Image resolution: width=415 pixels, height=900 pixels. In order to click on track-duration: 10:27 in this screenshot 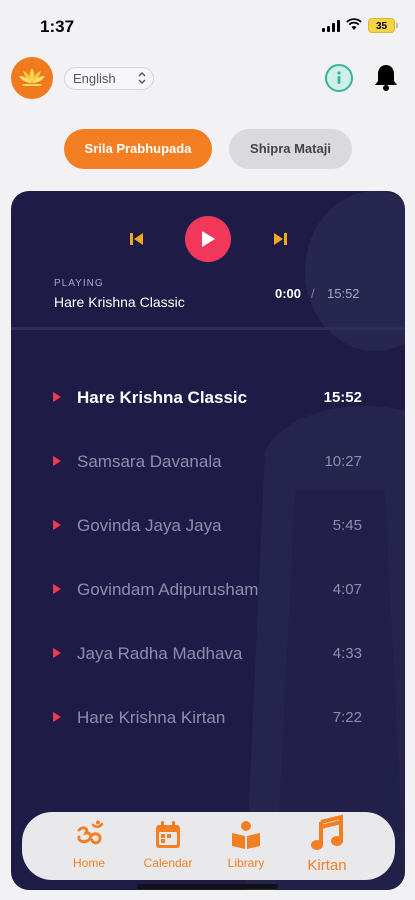, I will do `click(343, 461)`.